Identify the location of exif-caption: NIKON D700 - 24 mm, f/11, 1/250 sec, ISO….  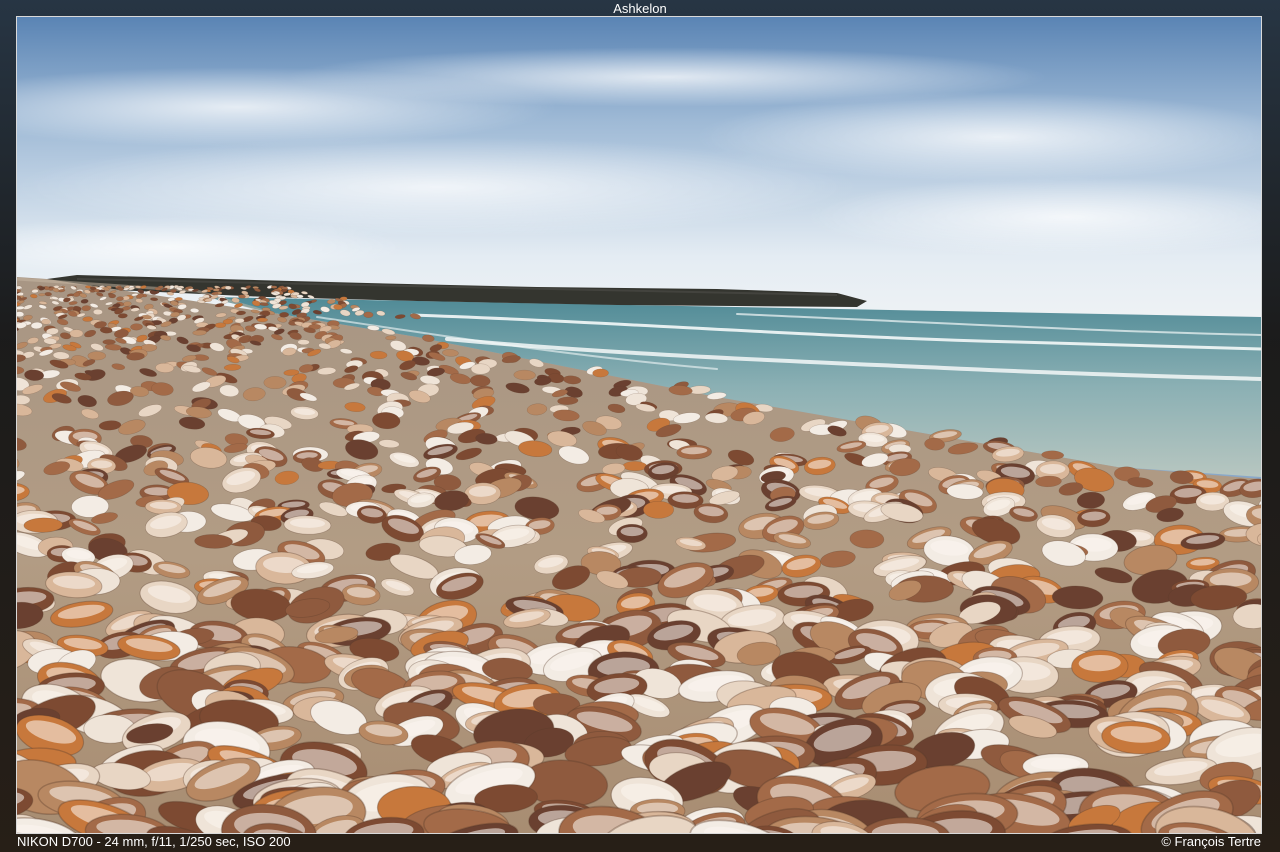
(154, 841).